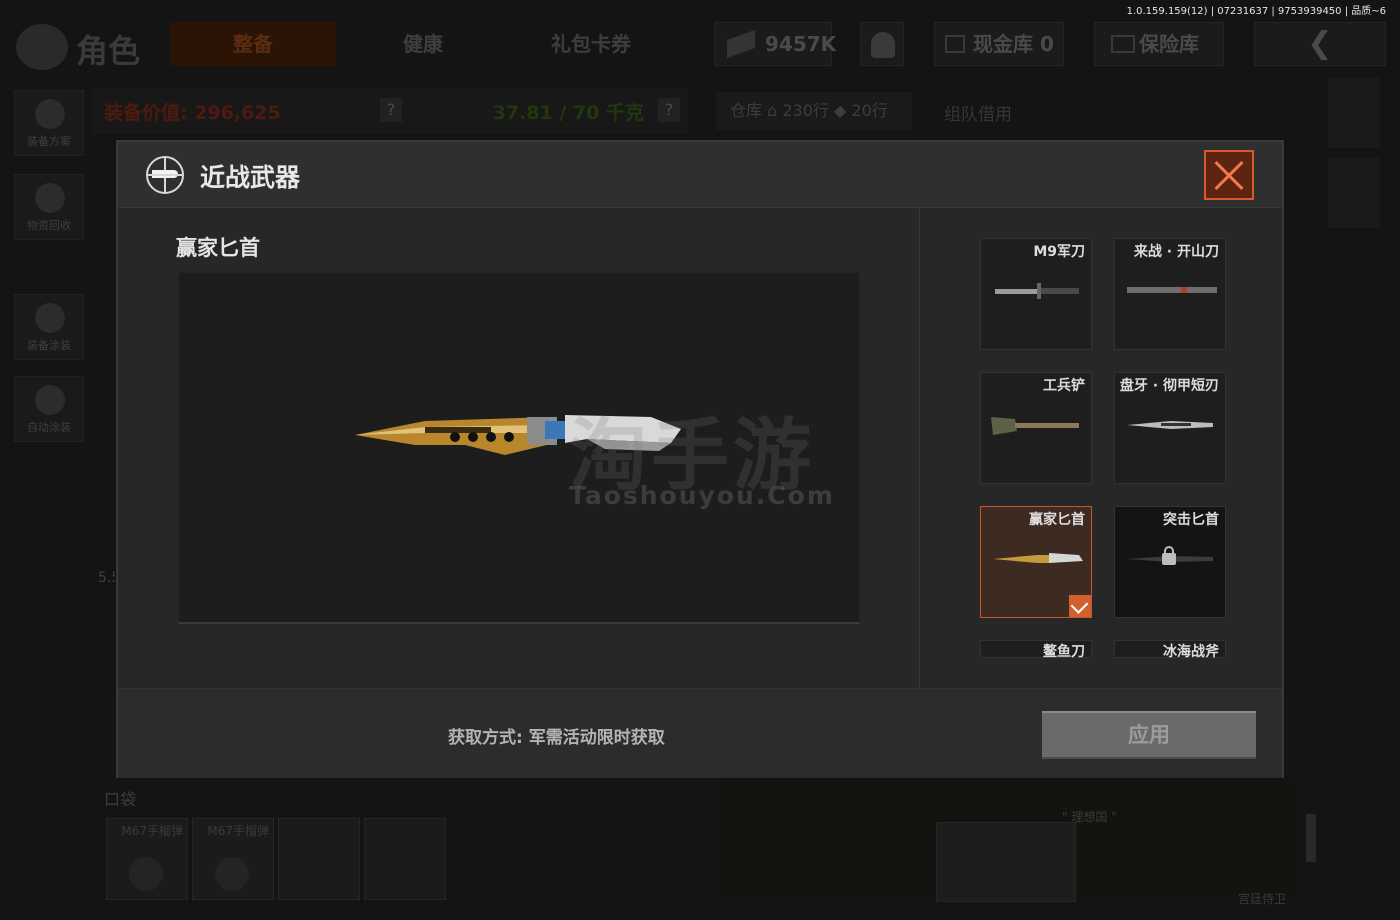 The width and height of the screenshot is (1400, 920). Describe the element at coordinates (556, 738) in the screenshot. I see `acquire-method: 获取方式: 军需活动限时获取` at that location.